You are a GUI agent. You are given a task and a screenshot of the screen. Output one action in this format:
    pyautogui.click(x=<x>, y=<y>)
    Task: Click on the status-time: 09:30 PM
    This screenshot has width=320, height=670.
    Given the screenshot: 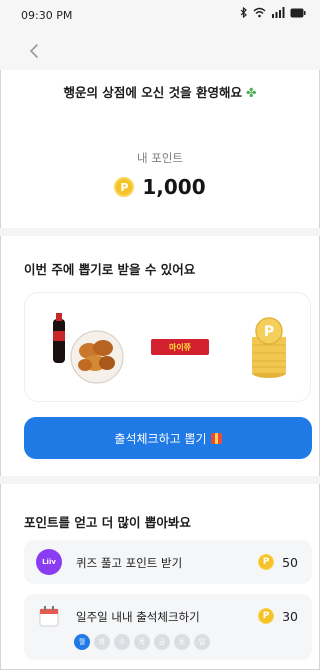 What is the action you would take?
    pyautogui.click(x=47, y=15)
    